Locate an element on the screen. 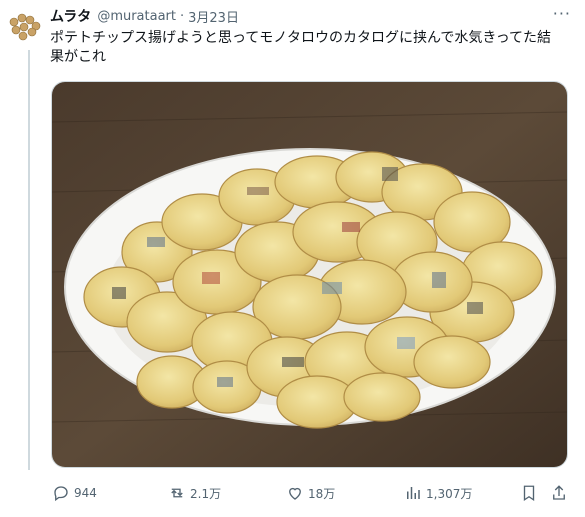 This screenshot has width=585, height=517. retweet-button: 2.1万 is located at coordinates (194, 493).